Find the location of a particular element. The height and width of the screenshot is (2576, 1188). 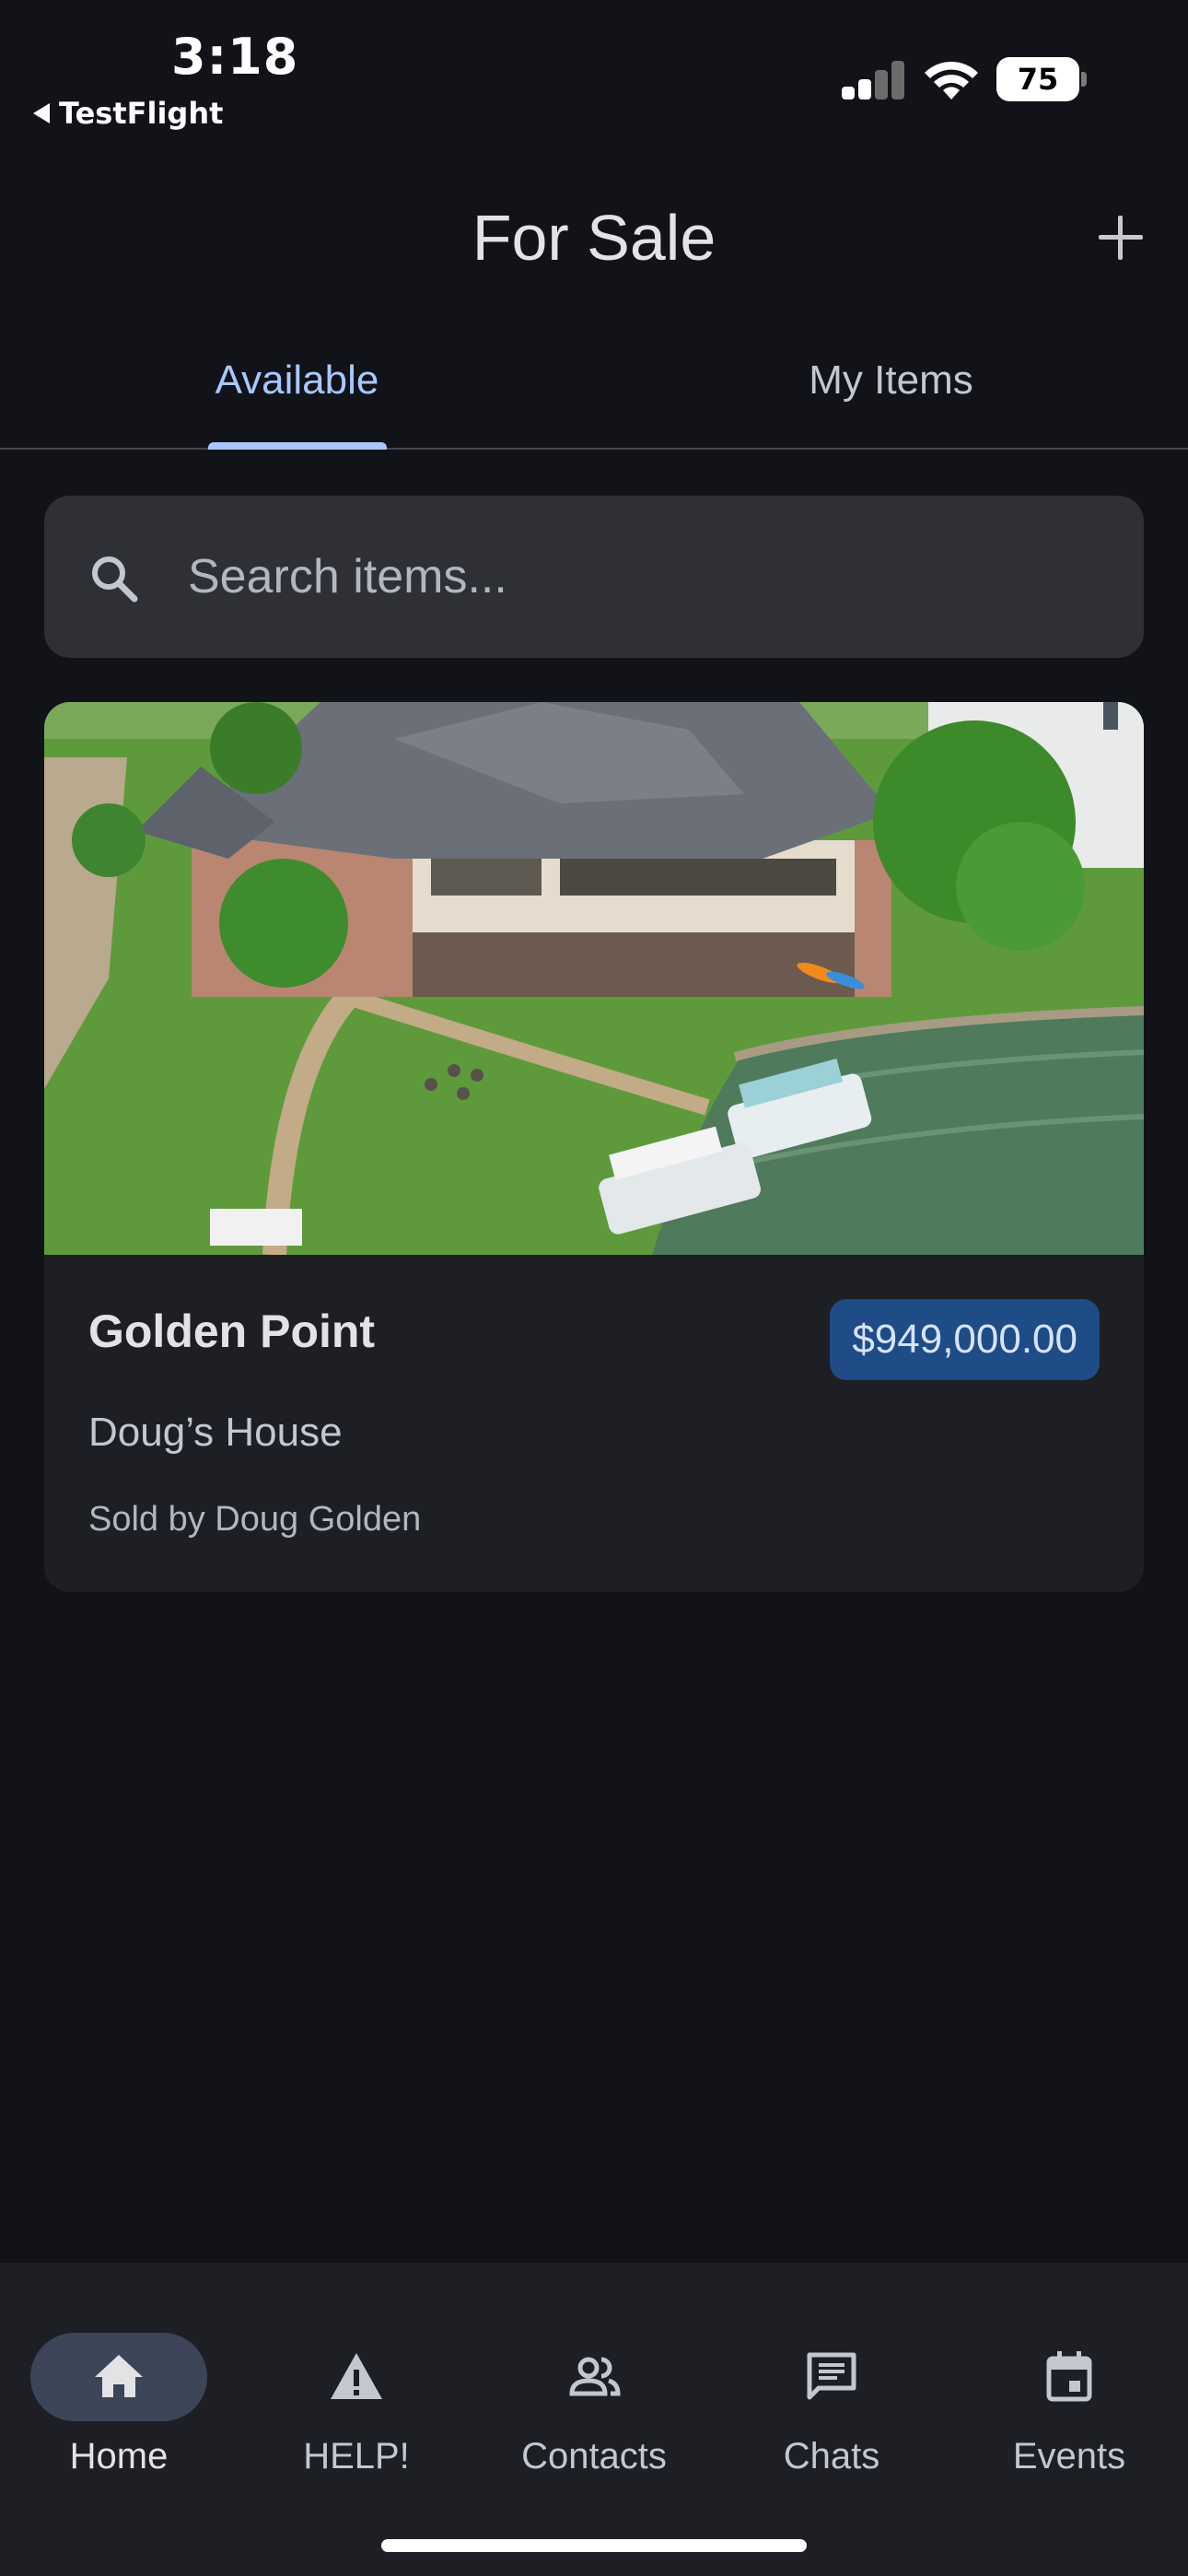

page-title: For Sale is located at coordinates (594, 238).